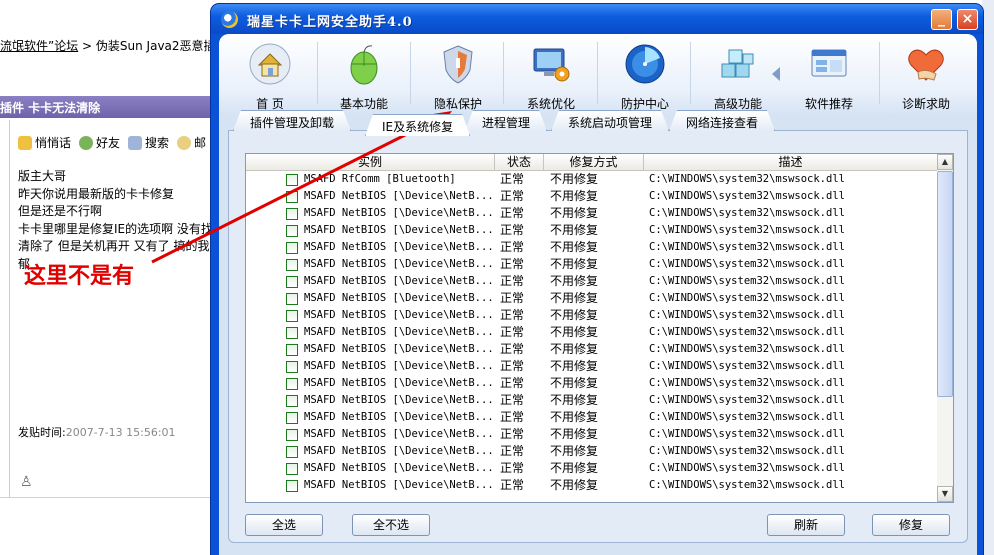  What do you see at coordinates (39, 46) in the screenshot?
I see `breadcrumb-link: 流氓软件”论坛` at bounding box center [39, 46].